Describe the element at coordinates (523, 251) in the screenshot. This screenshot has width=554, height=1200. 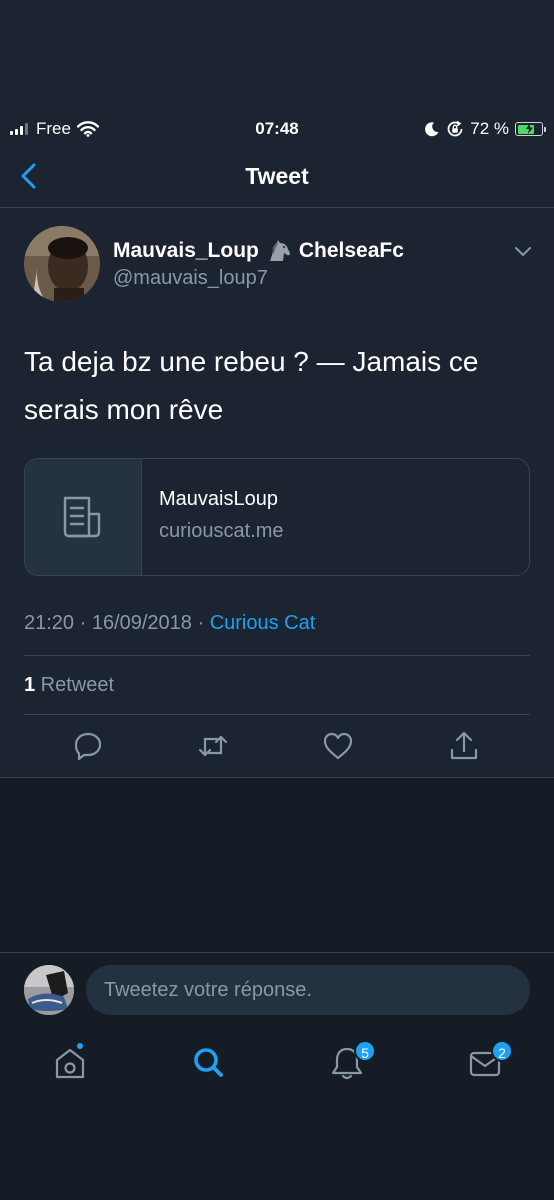
I see `chevron-down-icon` at that location.